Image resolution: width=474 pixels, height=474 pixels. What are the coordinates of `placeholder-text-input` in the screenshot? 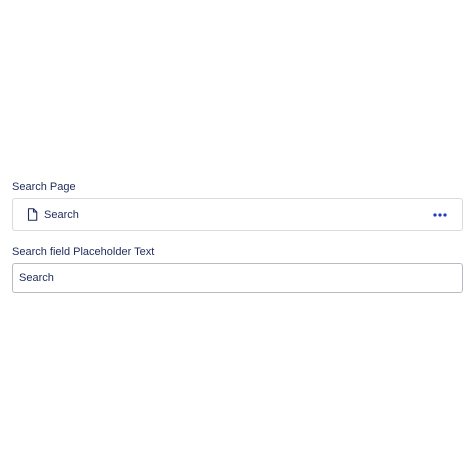 It's located at (237, 278).